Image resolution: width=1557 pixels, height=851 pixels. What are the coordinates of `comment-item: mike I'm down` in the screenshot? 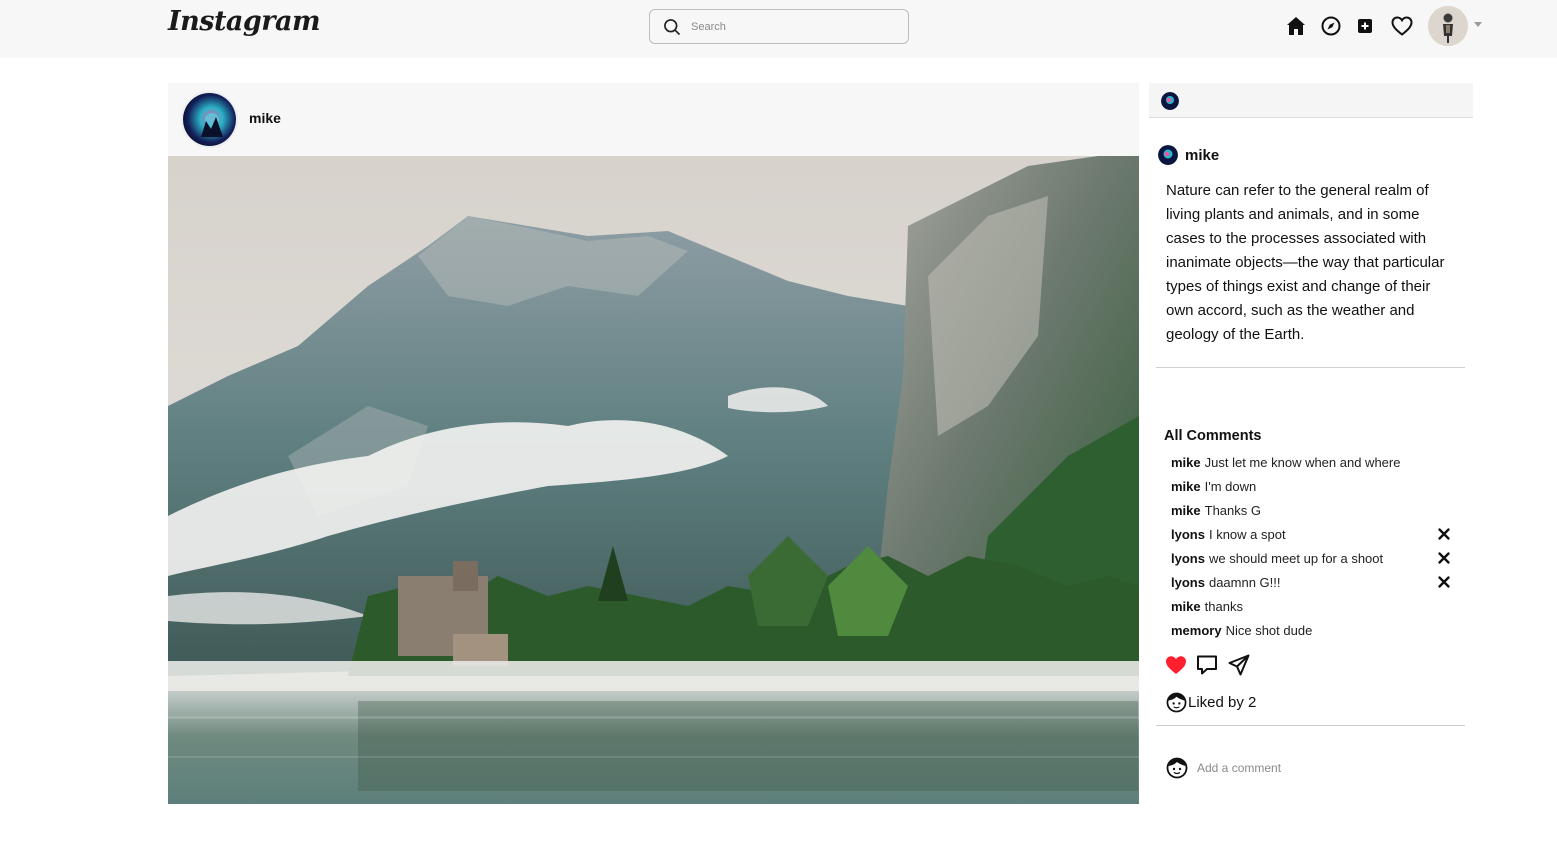 It's located at (1316, 486).